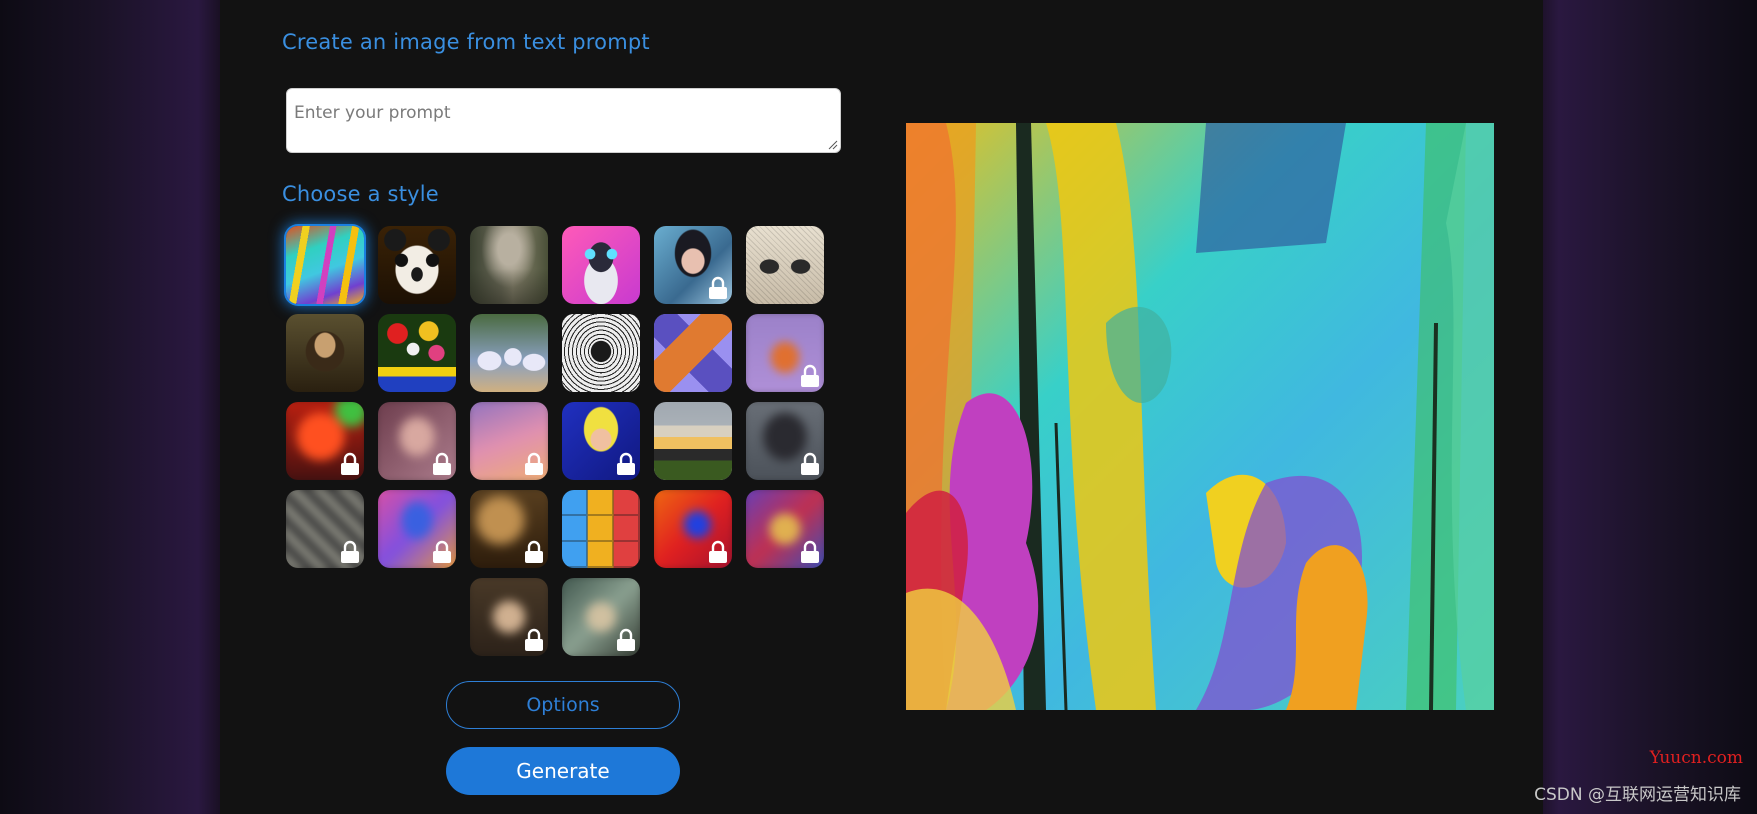 The width and height of the screenshot is (1757, 814). What do you see at coordinates (601, 265) in the screenshot?
I see `style-tile-robot` at bounding box center [601, 265].